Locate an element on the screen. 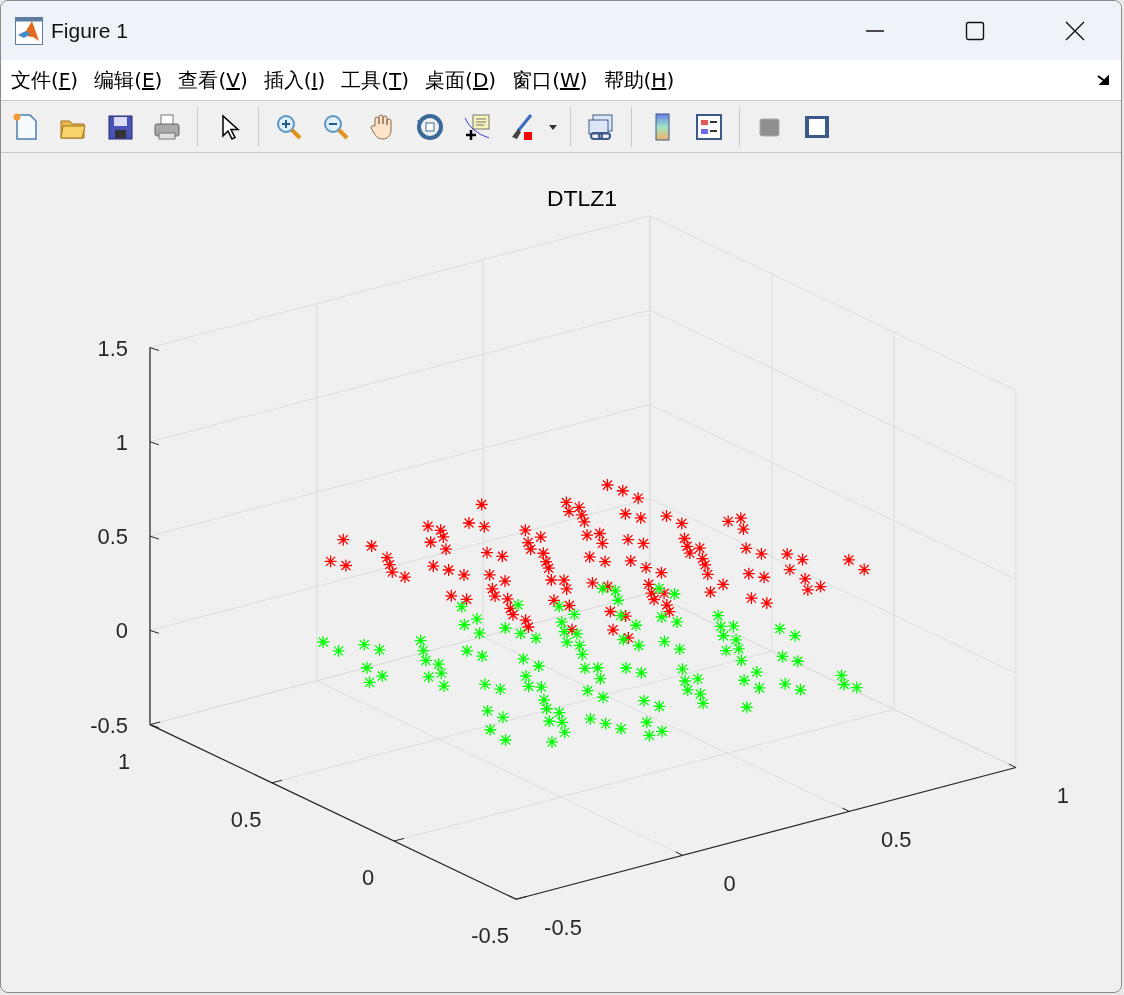  linked-windows-icon is located at coordinates (601, 126).